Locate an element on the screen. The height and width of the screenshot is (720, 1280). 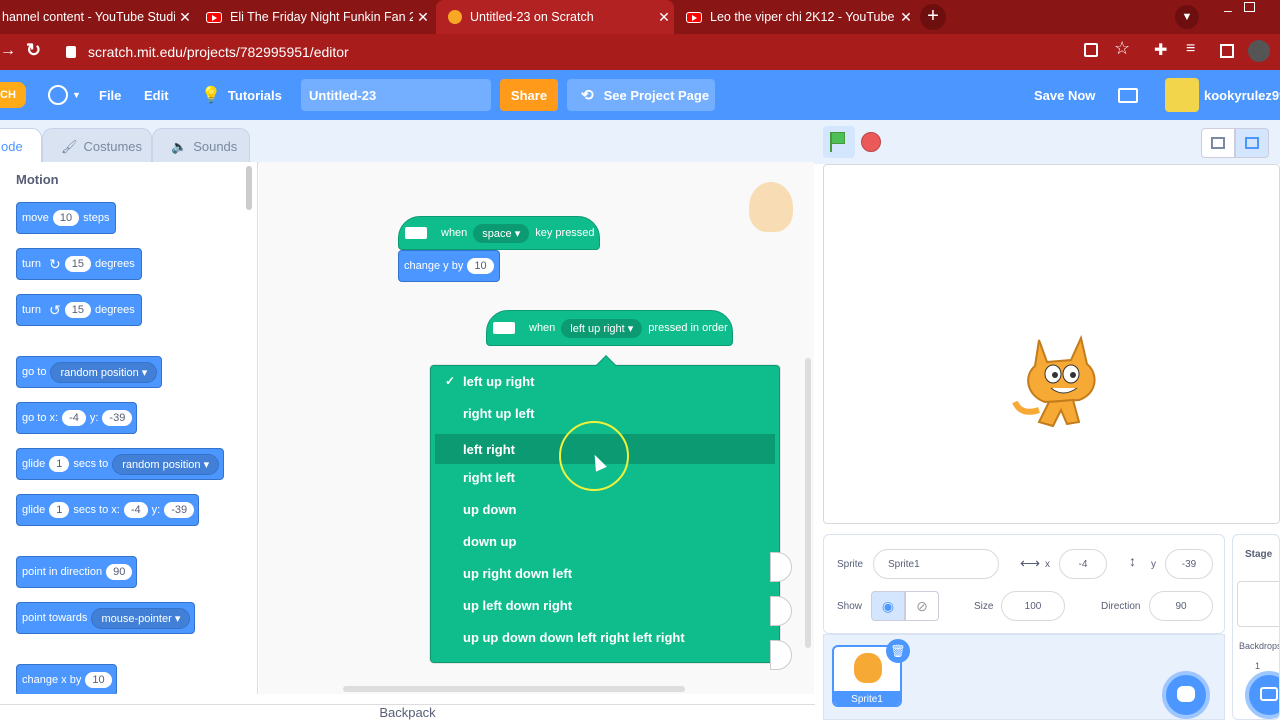
go-to-block: go to random position ▾ is located at coordinates (89, 372).